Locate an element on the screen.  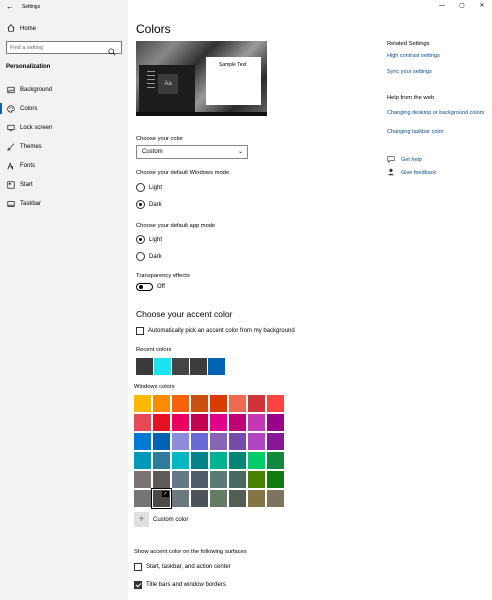
windows-mode-light-radio: Light is located at coordinates (149, 187).